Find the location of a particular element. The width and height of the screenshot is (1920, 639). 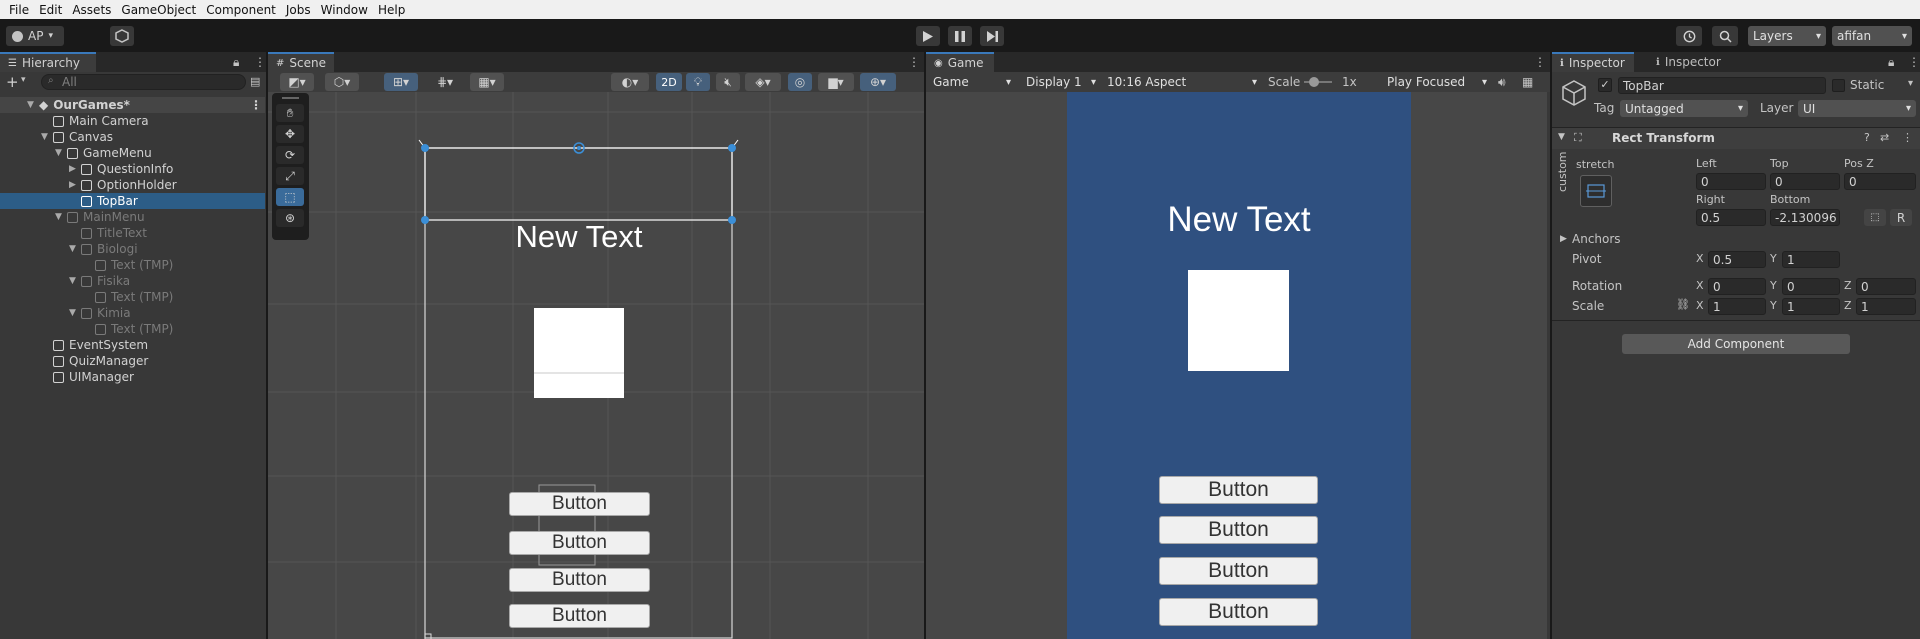

hierarchy-item: ▼ Biologi is located at coordinates (132, 249).